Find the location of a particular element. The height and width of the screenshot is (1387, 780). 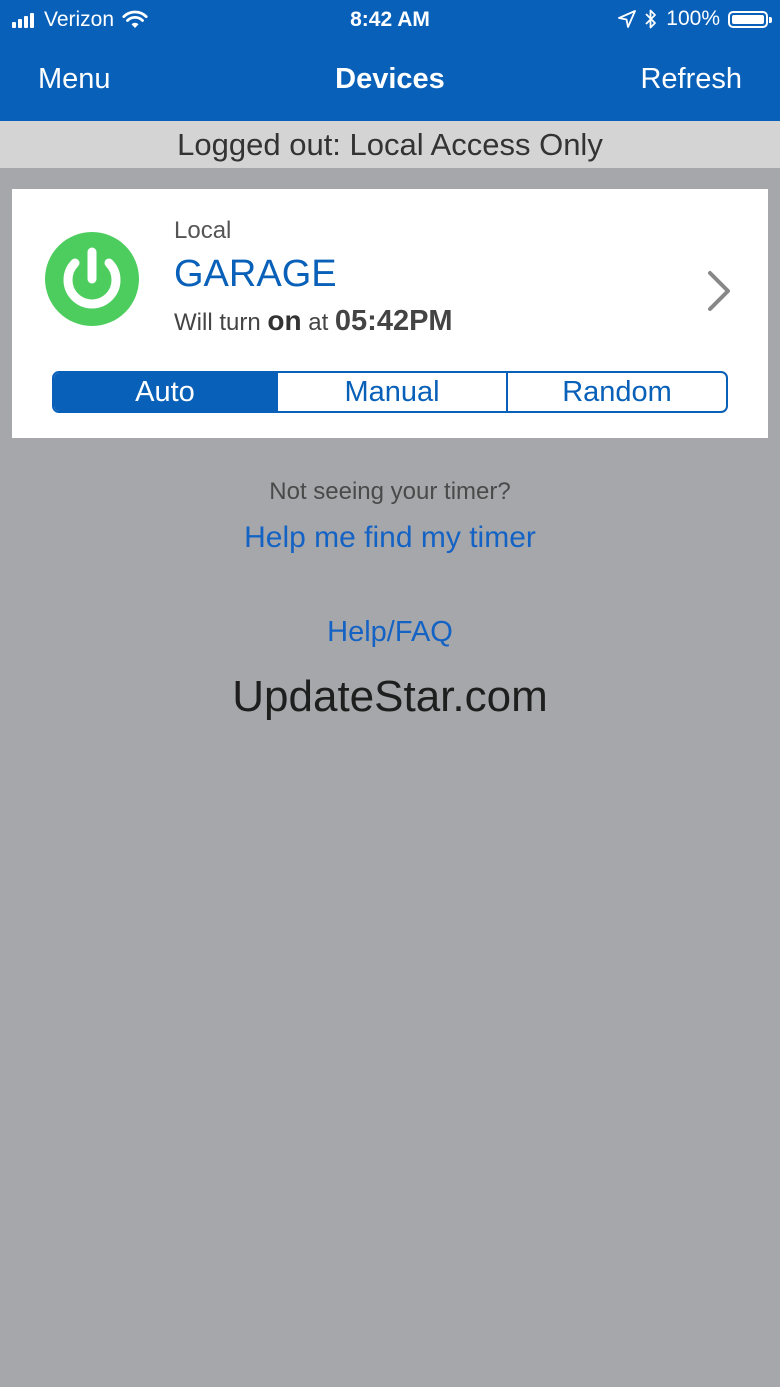

refresh-button: Refresh is located at coordinates (691, 79).